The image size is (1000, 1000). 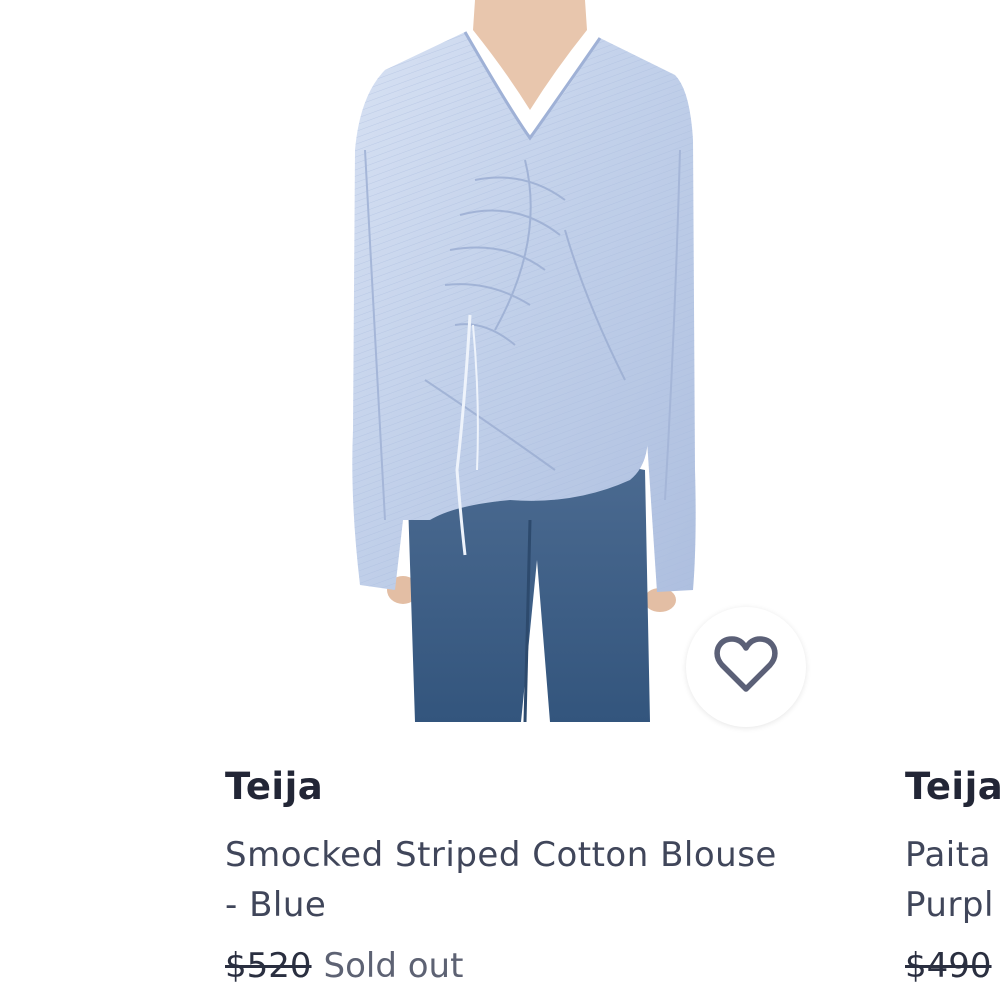 I want to click on product-name-line-1: Paita, so click(x=948, y=855).